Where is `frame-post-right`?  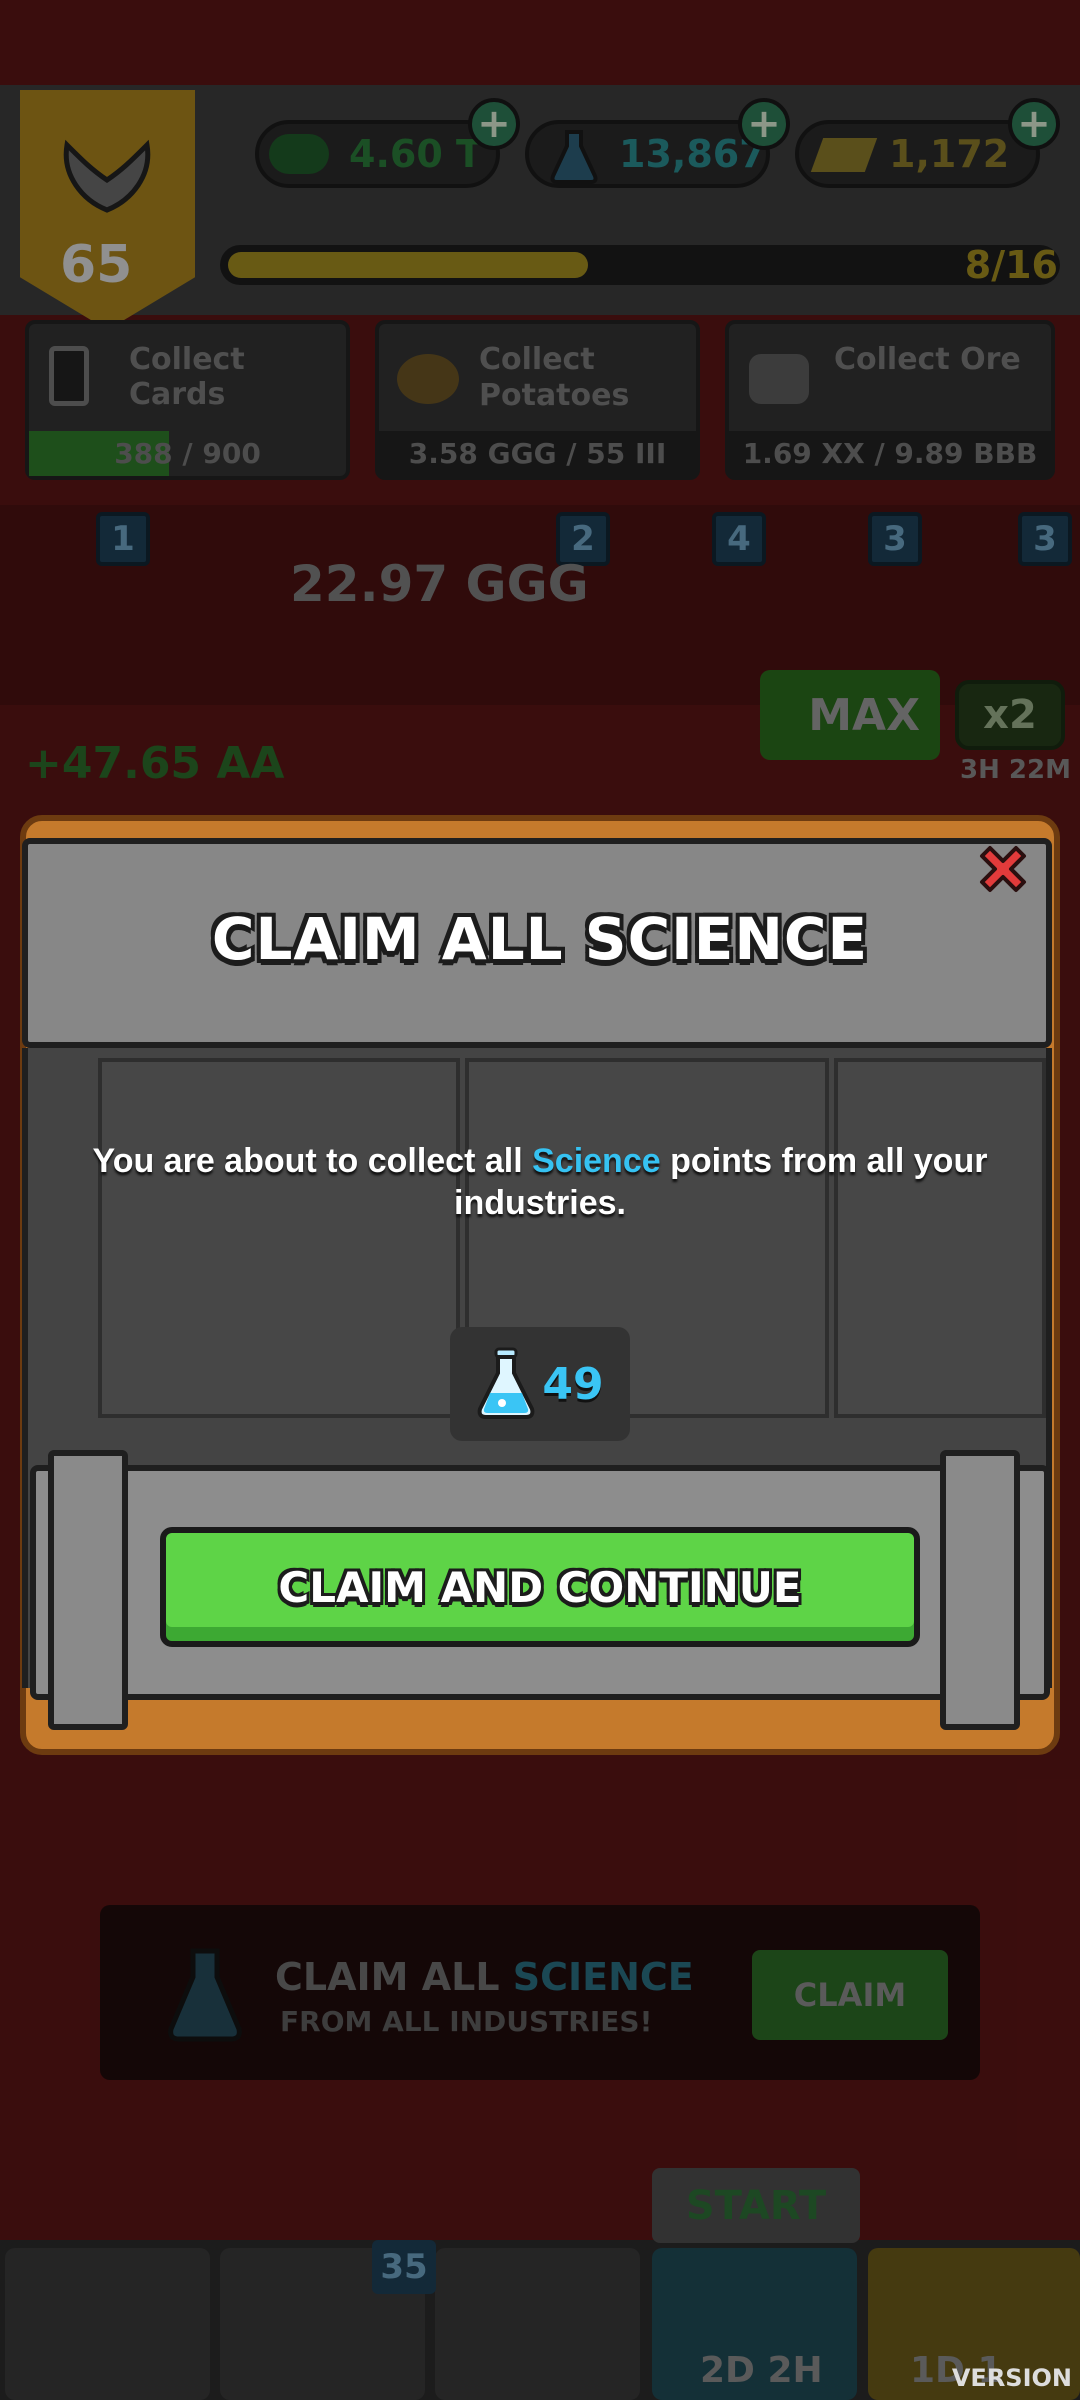 frame-post-right is located at coordinates (980, 1590).